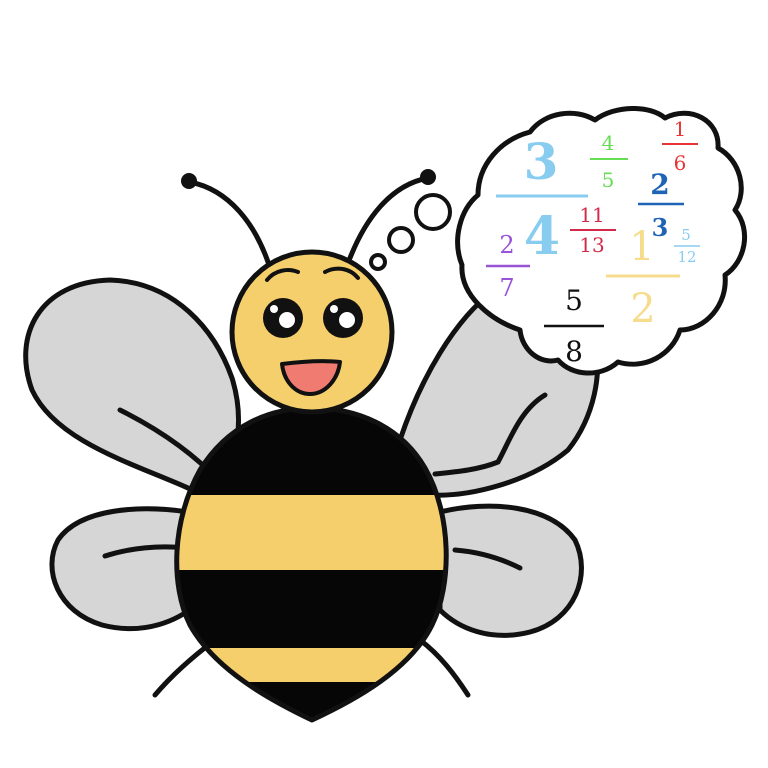 The height and width of the screenshot is (768, 768). What do you see at coordinates (542, 236) in the screenshot?
I see `whole-4: 4` at bounding box center [542, 236].